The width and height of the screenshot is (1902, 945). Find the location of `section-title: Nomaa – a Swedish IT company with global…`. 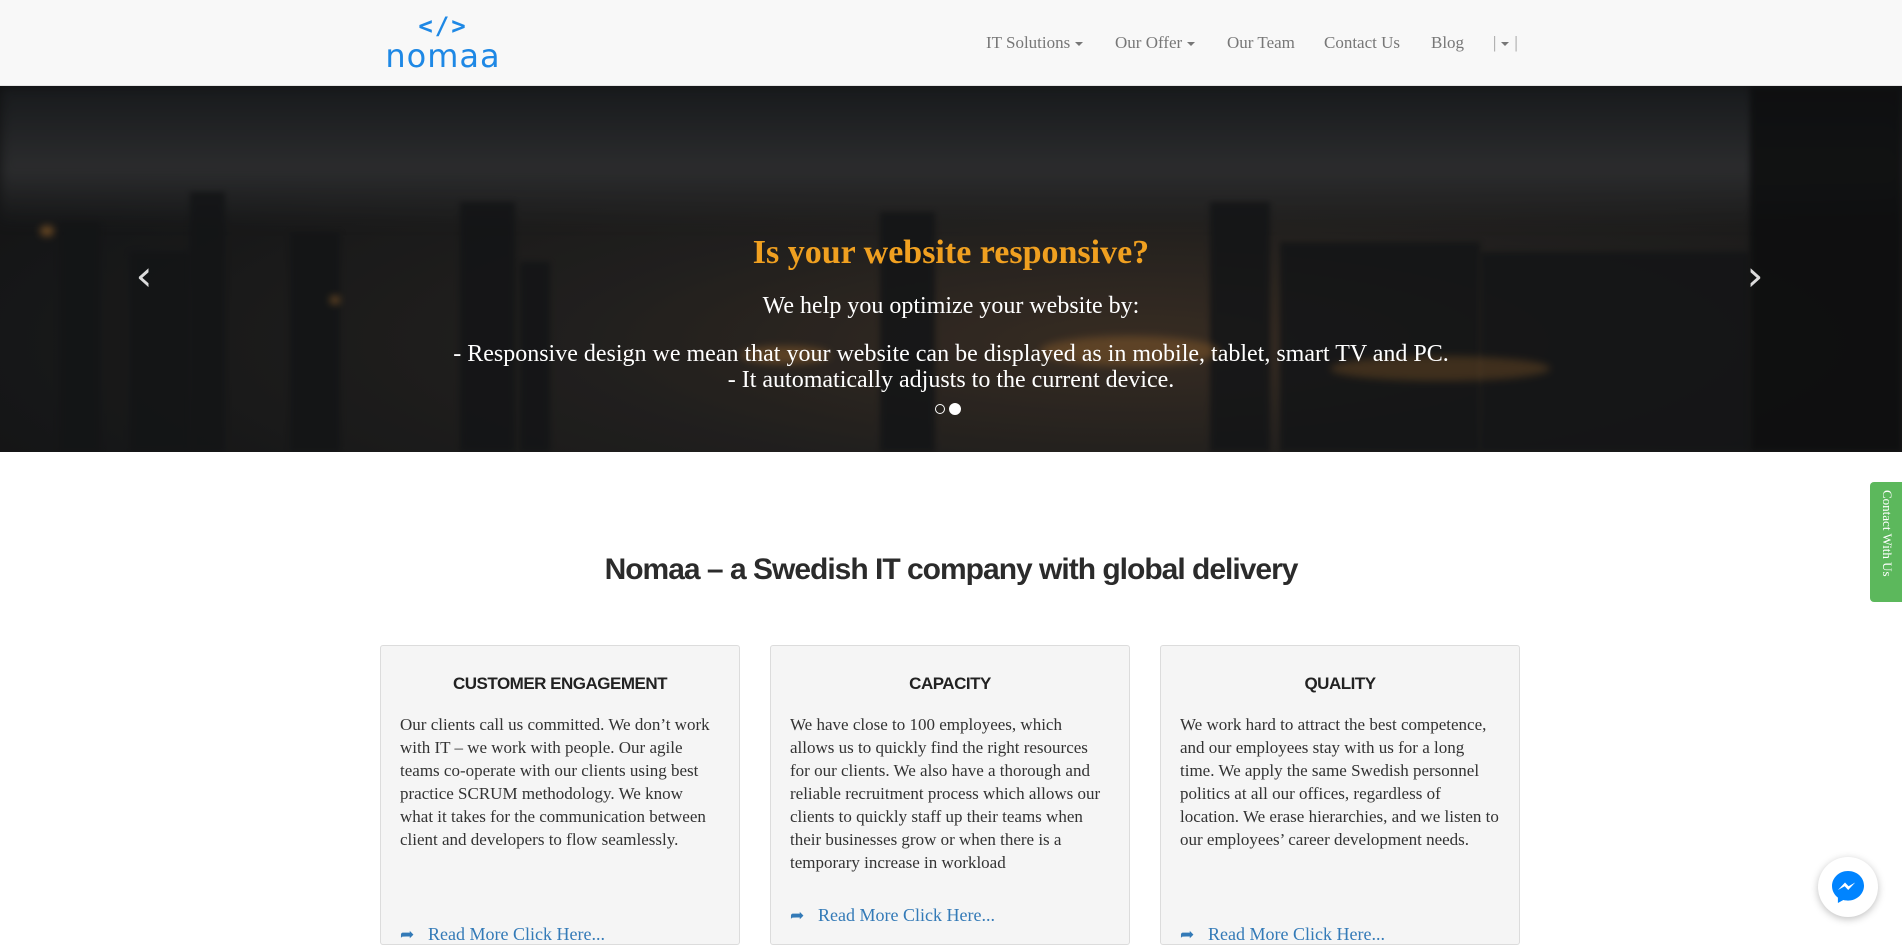

section-title: Nomaa – a Swedish IT company with global… is located at coordinates (951, 569).